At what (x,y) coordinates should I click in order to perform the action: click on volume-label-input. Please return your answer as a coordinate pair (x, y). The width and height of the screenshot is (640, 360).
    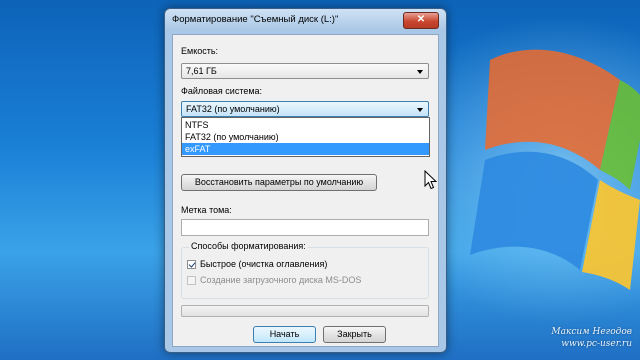
    Looking at the image, I should click on (305, 227).